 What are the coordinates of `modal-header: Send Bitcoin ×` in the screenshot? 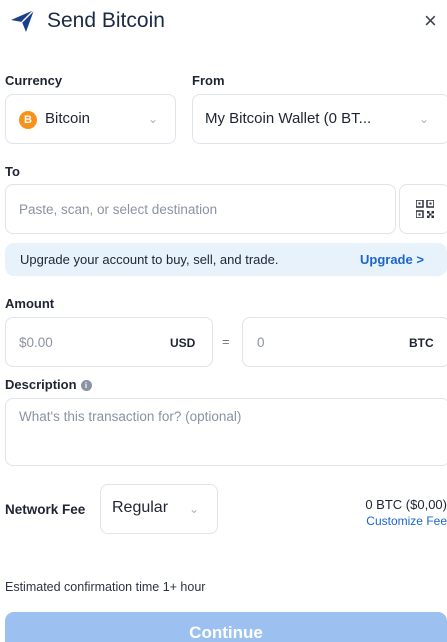 It's located at (223, 22).